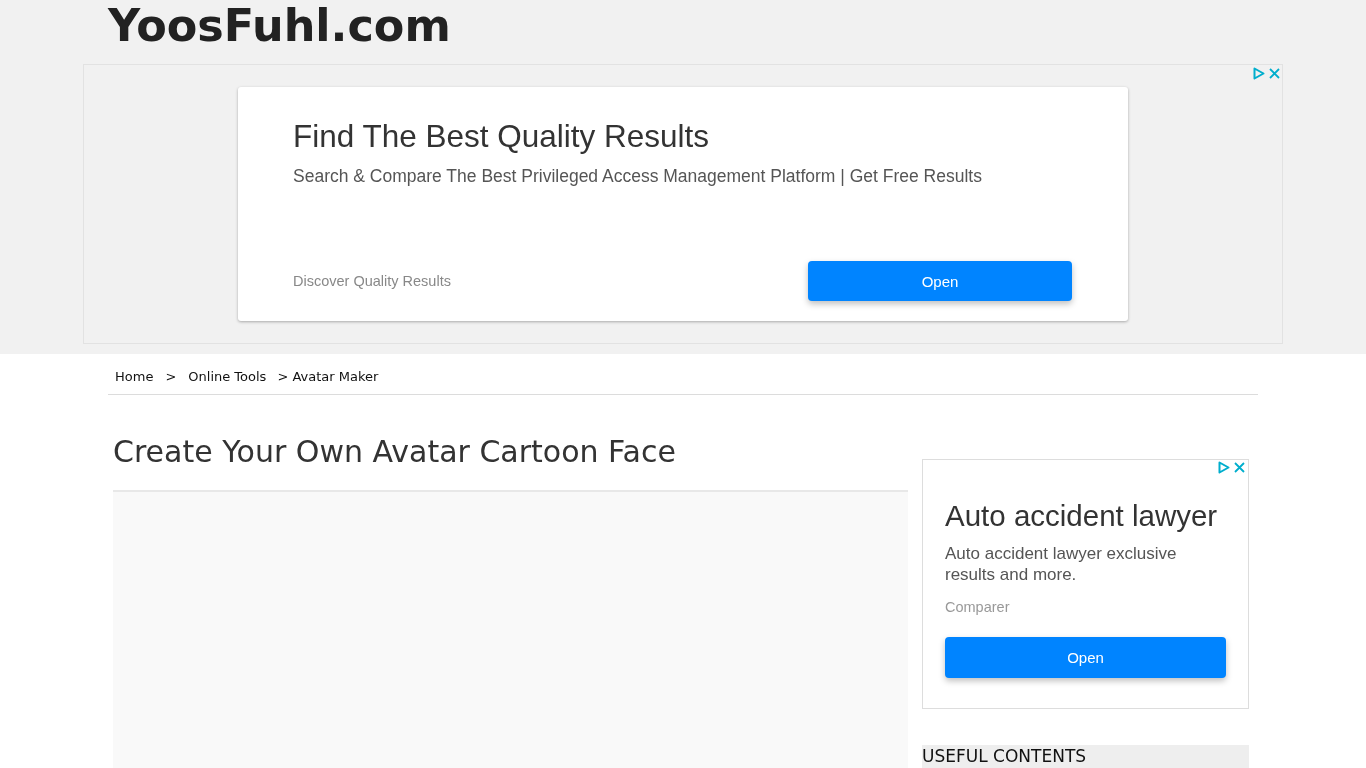  I want to click on breadcrumb-link: Online Tools, so click(227, 377).